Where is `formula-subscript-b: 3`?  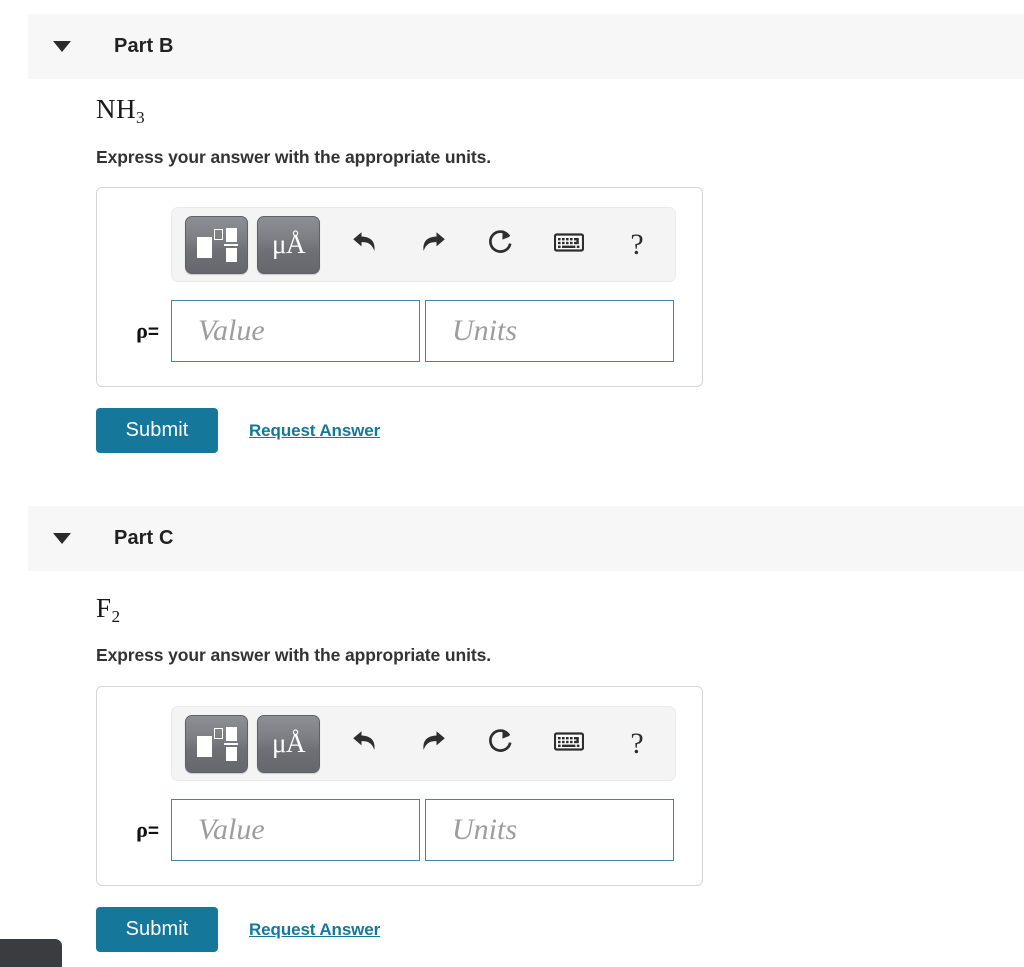
formula-subscript-b: 3 is located at coordinates (140, 117).